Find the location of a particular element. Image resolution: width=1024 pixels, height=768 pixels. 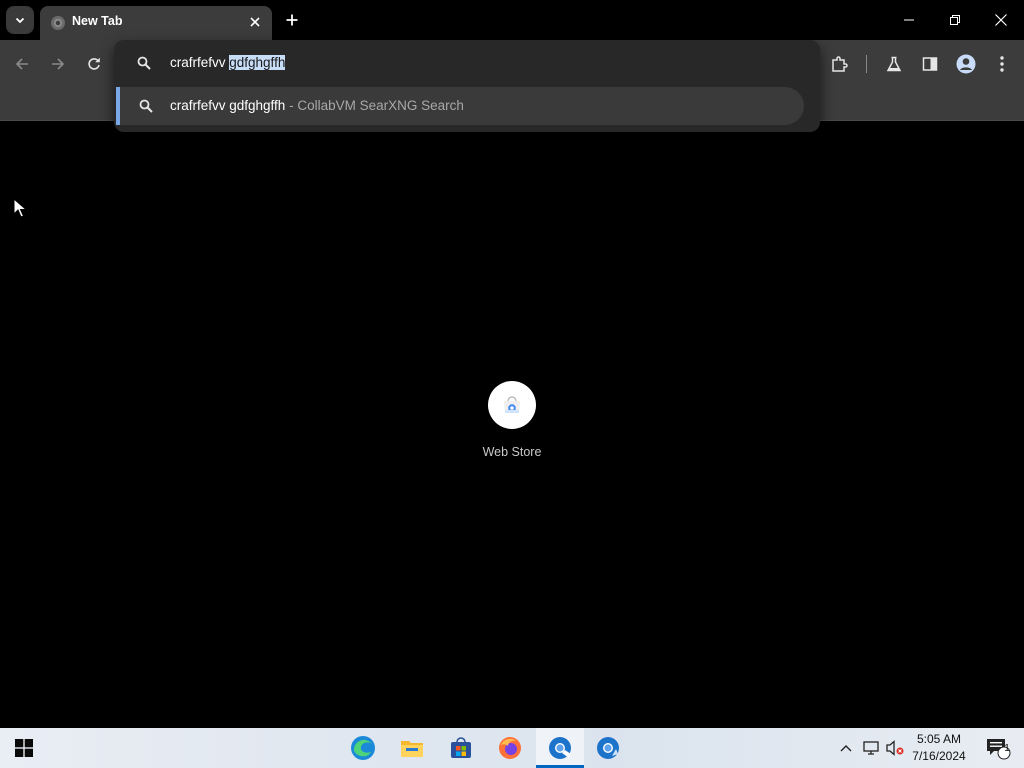

network-status is located at coordinates (871, 748).